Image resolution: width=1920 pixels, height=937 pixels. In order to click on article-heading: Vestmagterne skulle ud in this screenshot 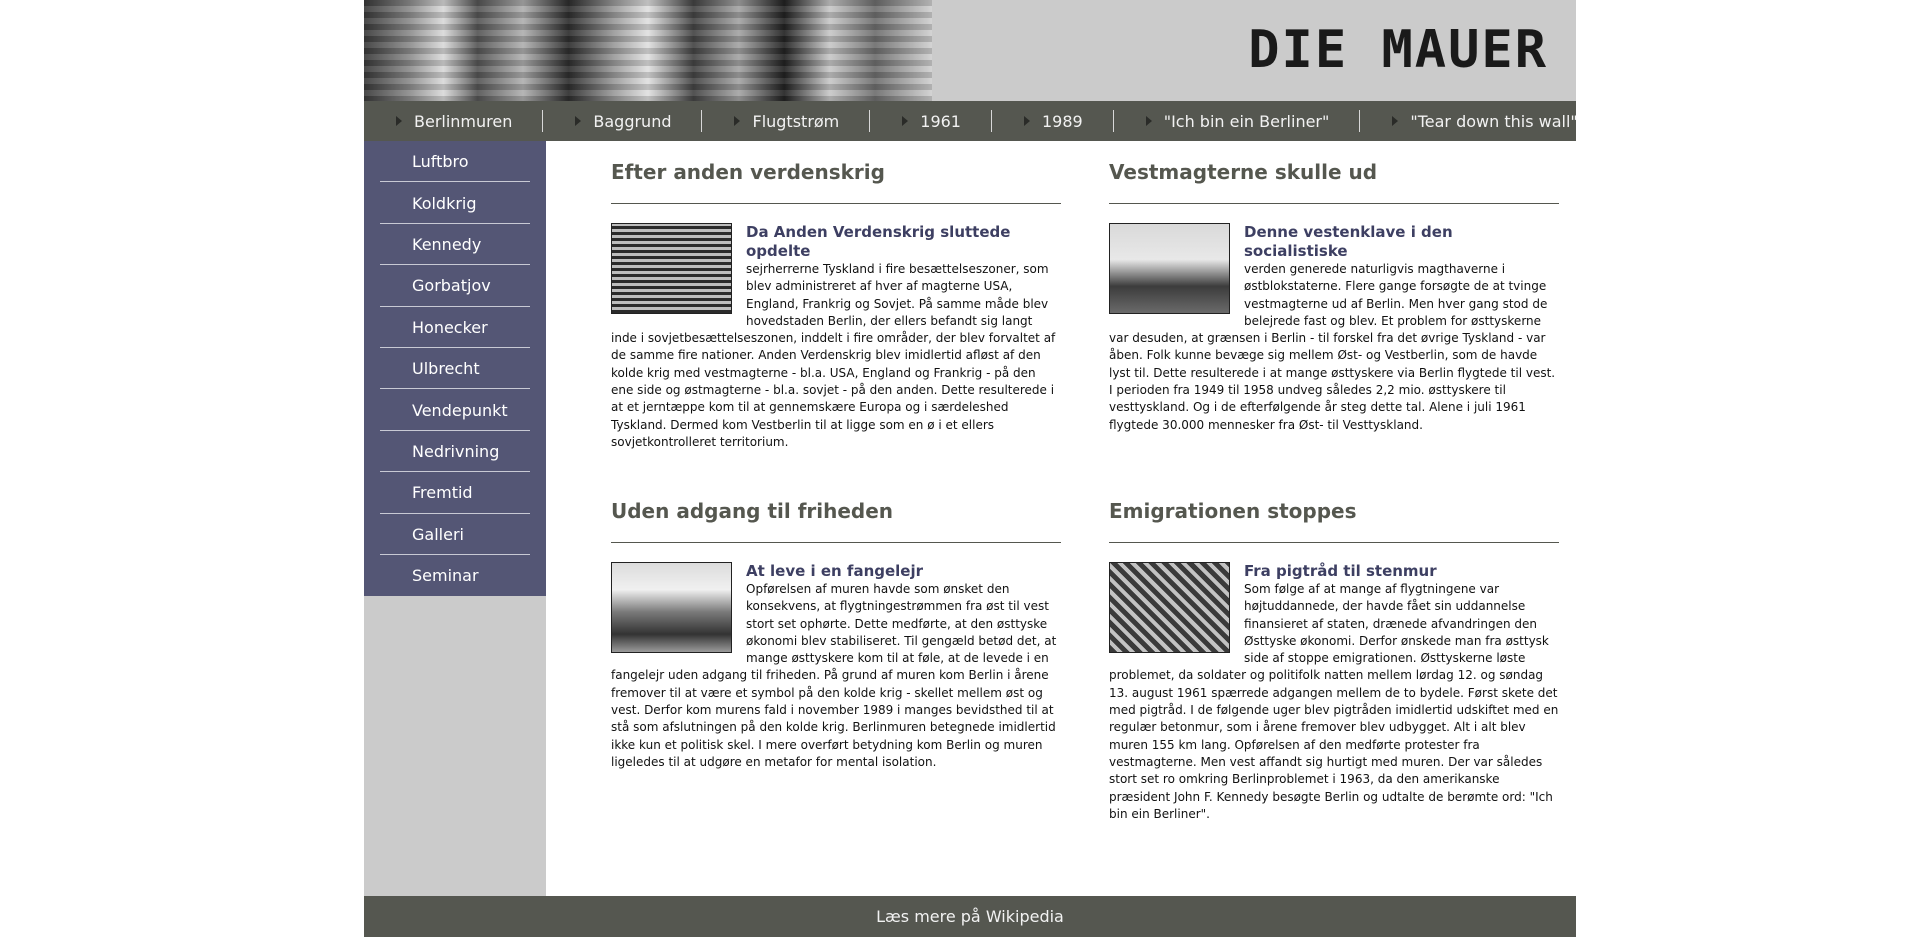, I will do `click(1243, 172)`.